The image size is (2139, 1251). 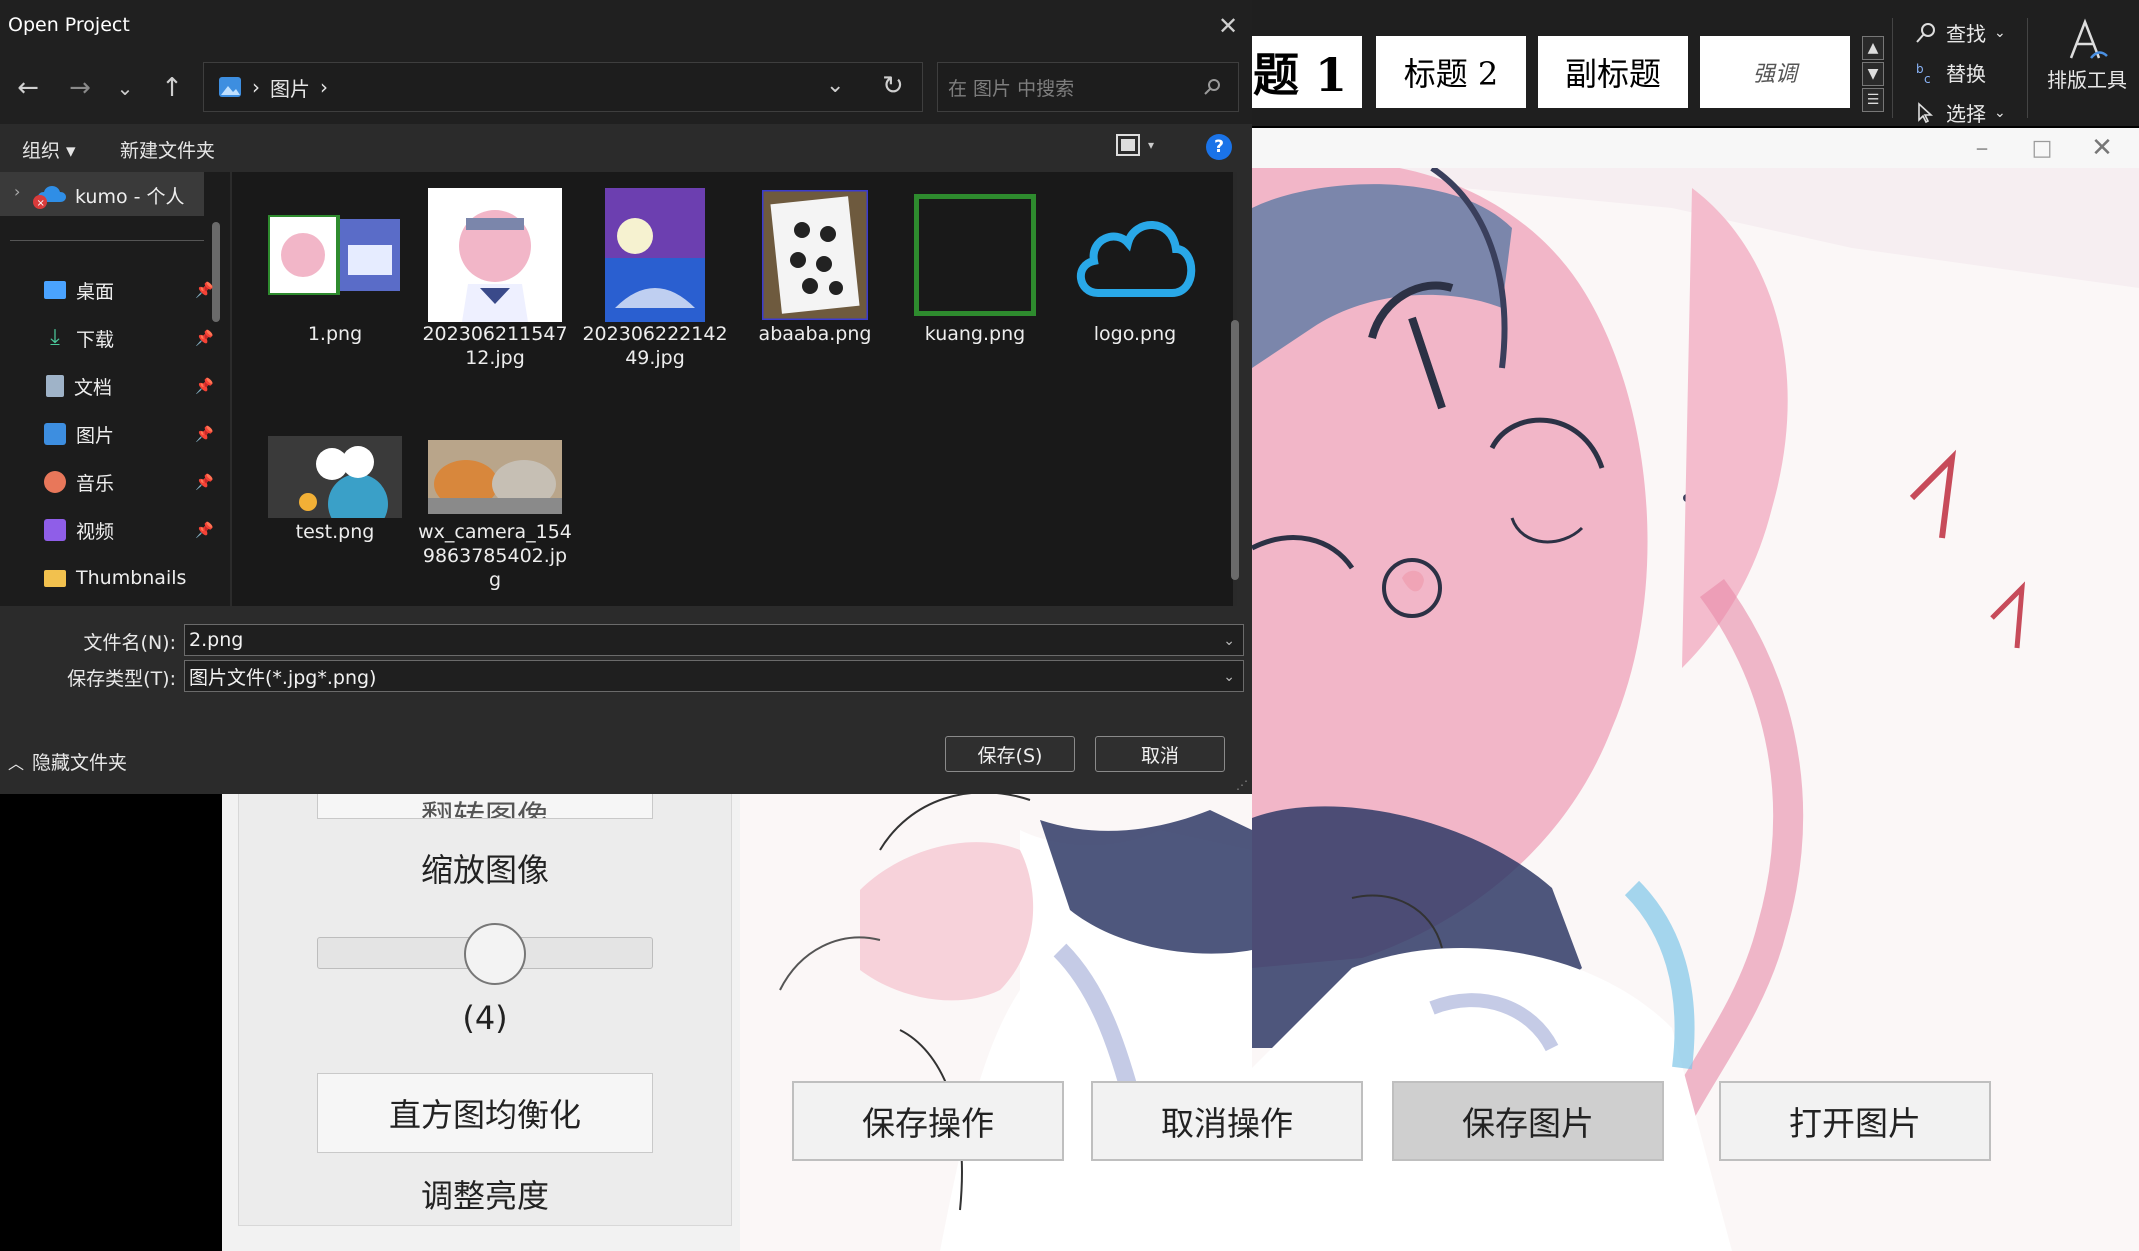 I want to click on save-image-button: 保存图片, so click(x=1528, y=1121).